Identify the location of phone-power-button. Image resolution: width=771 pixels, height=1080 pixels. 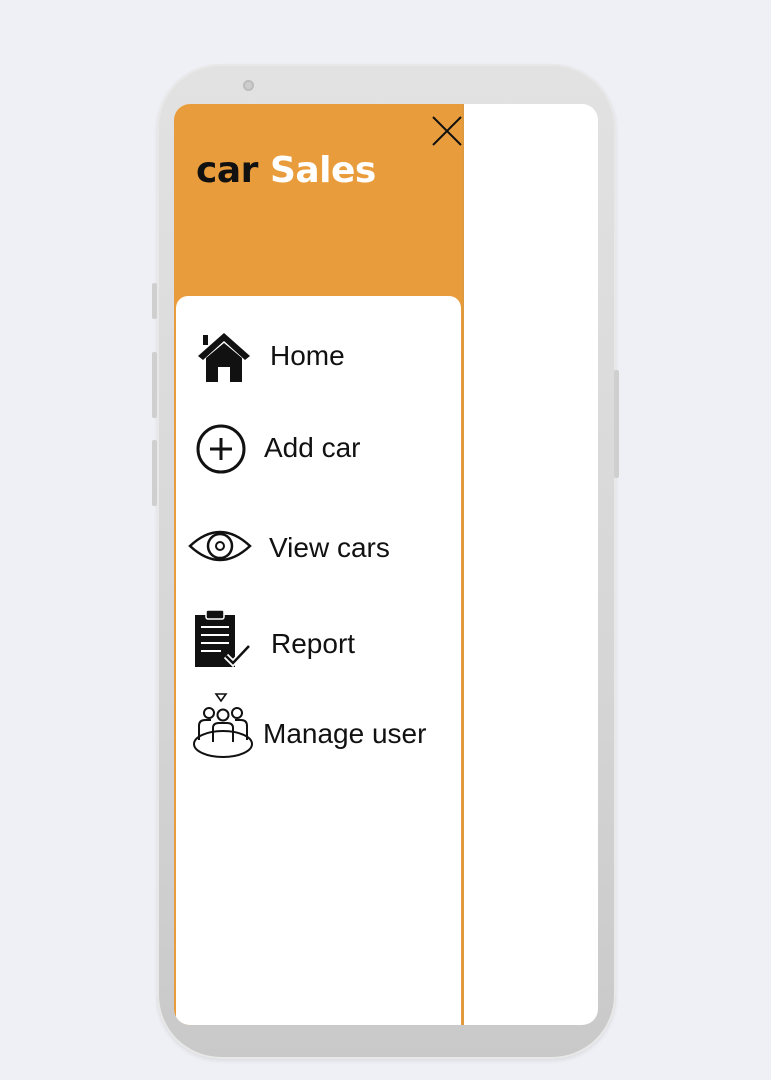
(616, 424).